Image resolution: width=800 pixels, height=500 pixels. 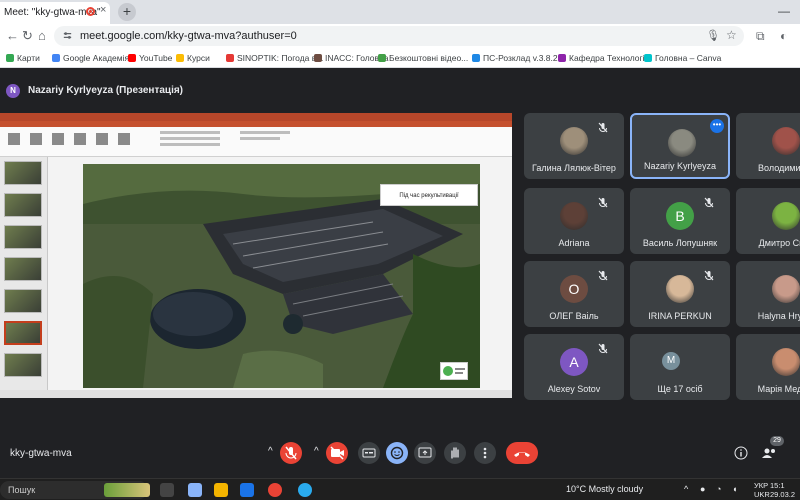 I want to click on file-explorer-icon, so click(x=221, y=490).